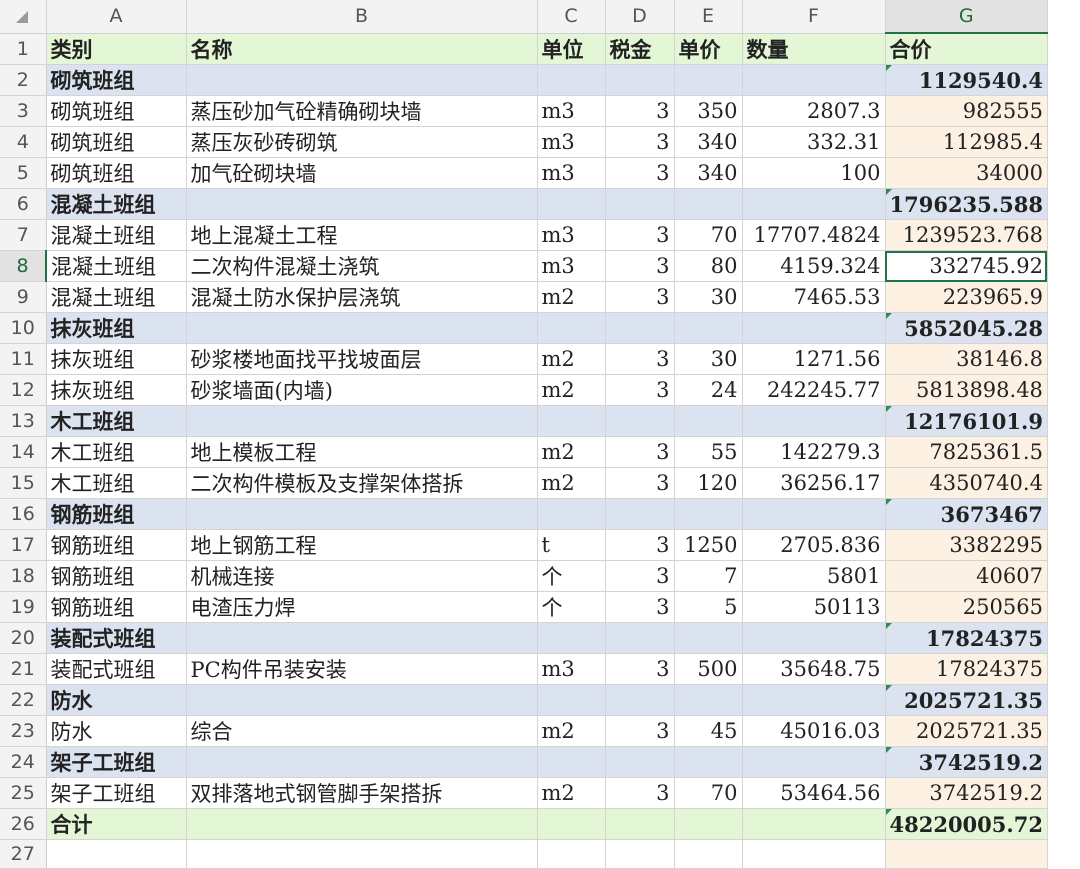  Describe the element at coordinates (966, 421) in the screenshot. I see `cell-g13: 12176101.9` at that location.